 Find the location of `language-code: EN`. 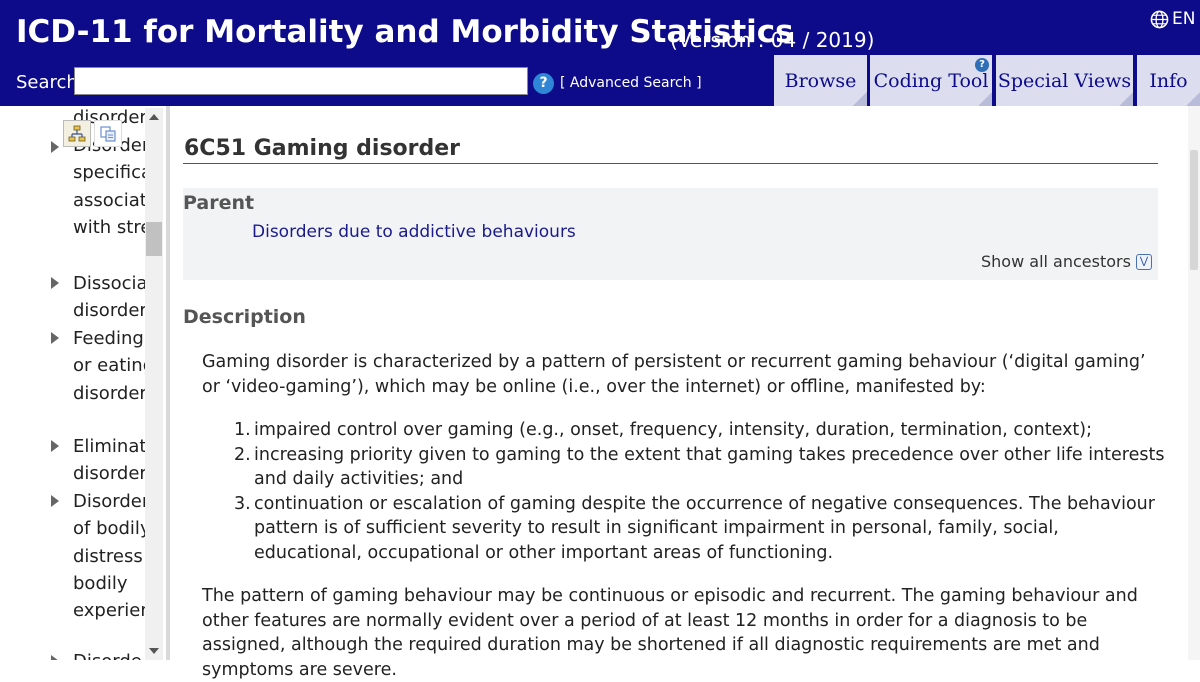

language-code: EN is located at coordinates (1184, 19).